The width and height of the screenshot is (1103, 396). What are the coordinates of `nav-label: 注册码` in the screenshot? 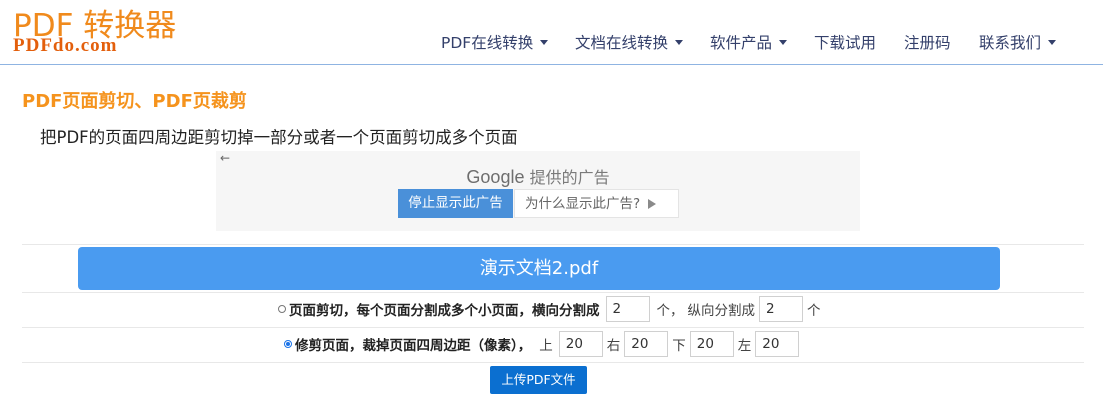 It's located at (927, 43).